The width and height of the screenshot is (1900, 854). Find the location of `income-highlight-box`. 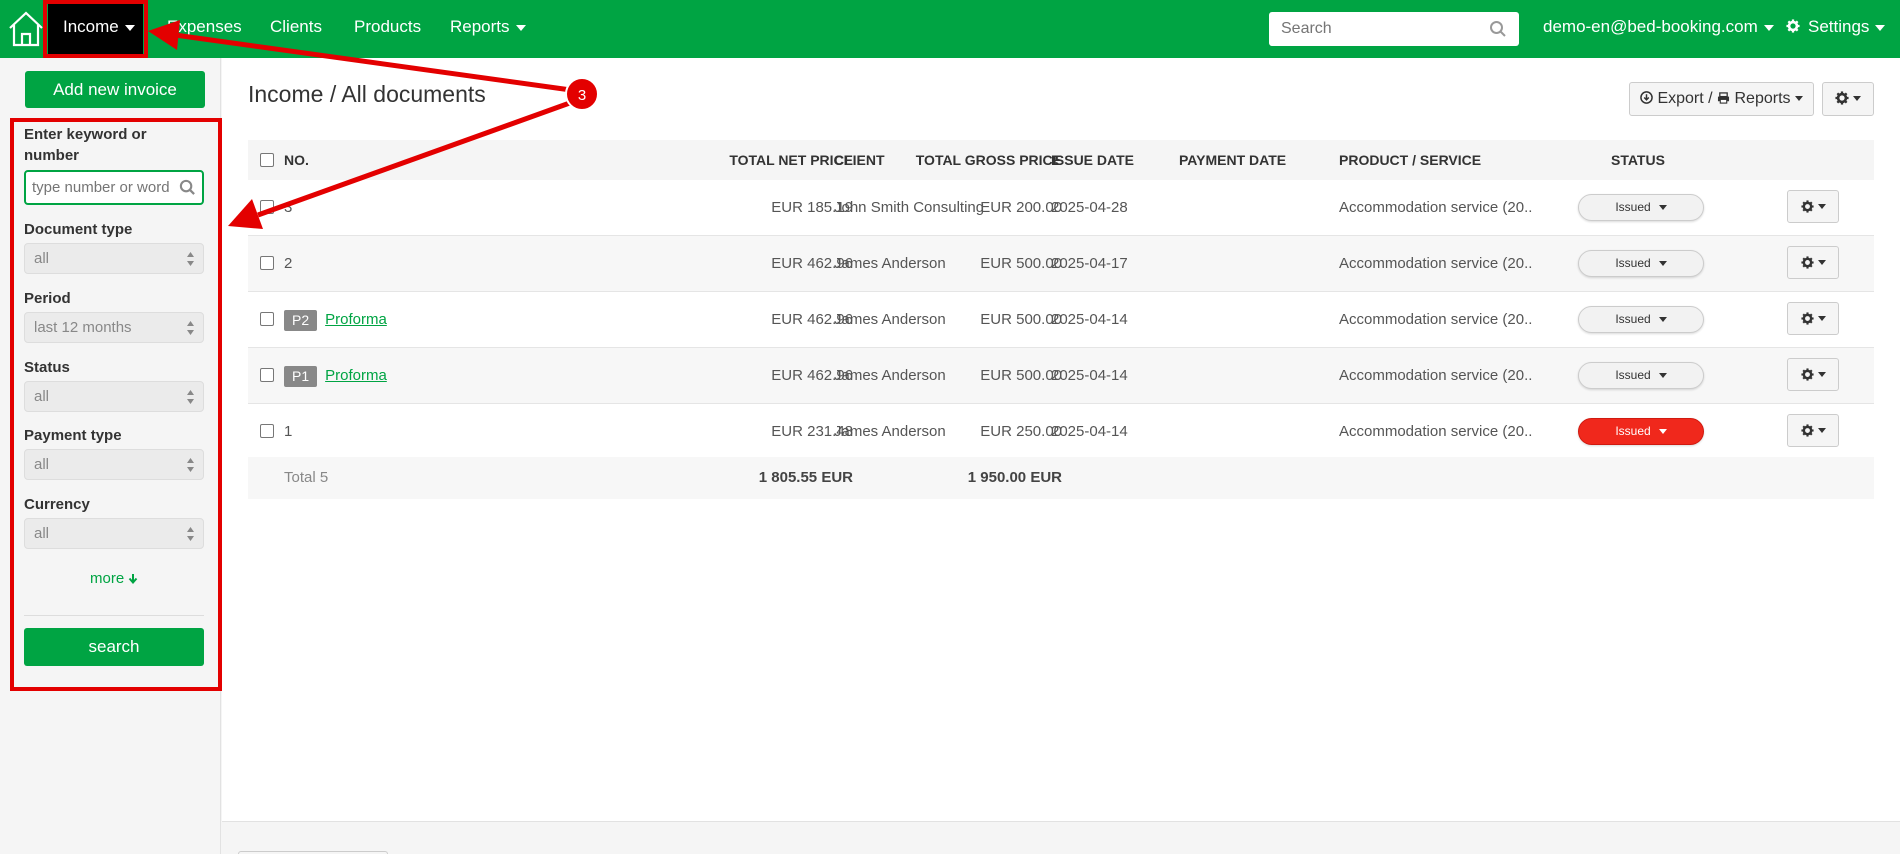

income-highlight-box is located at coordinates (95, 29).